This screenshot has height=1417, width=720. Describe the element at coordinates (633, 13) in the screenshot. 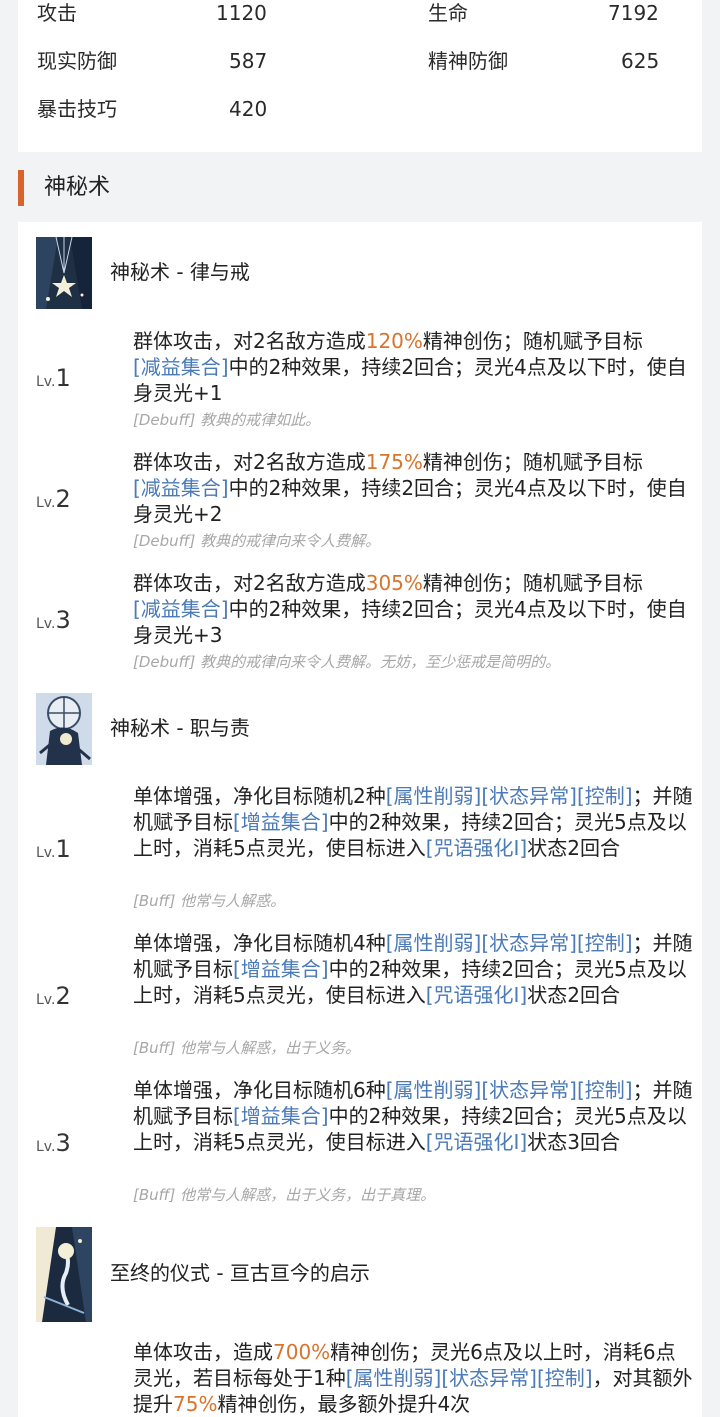

I see `hp-value: 7192` at that location.